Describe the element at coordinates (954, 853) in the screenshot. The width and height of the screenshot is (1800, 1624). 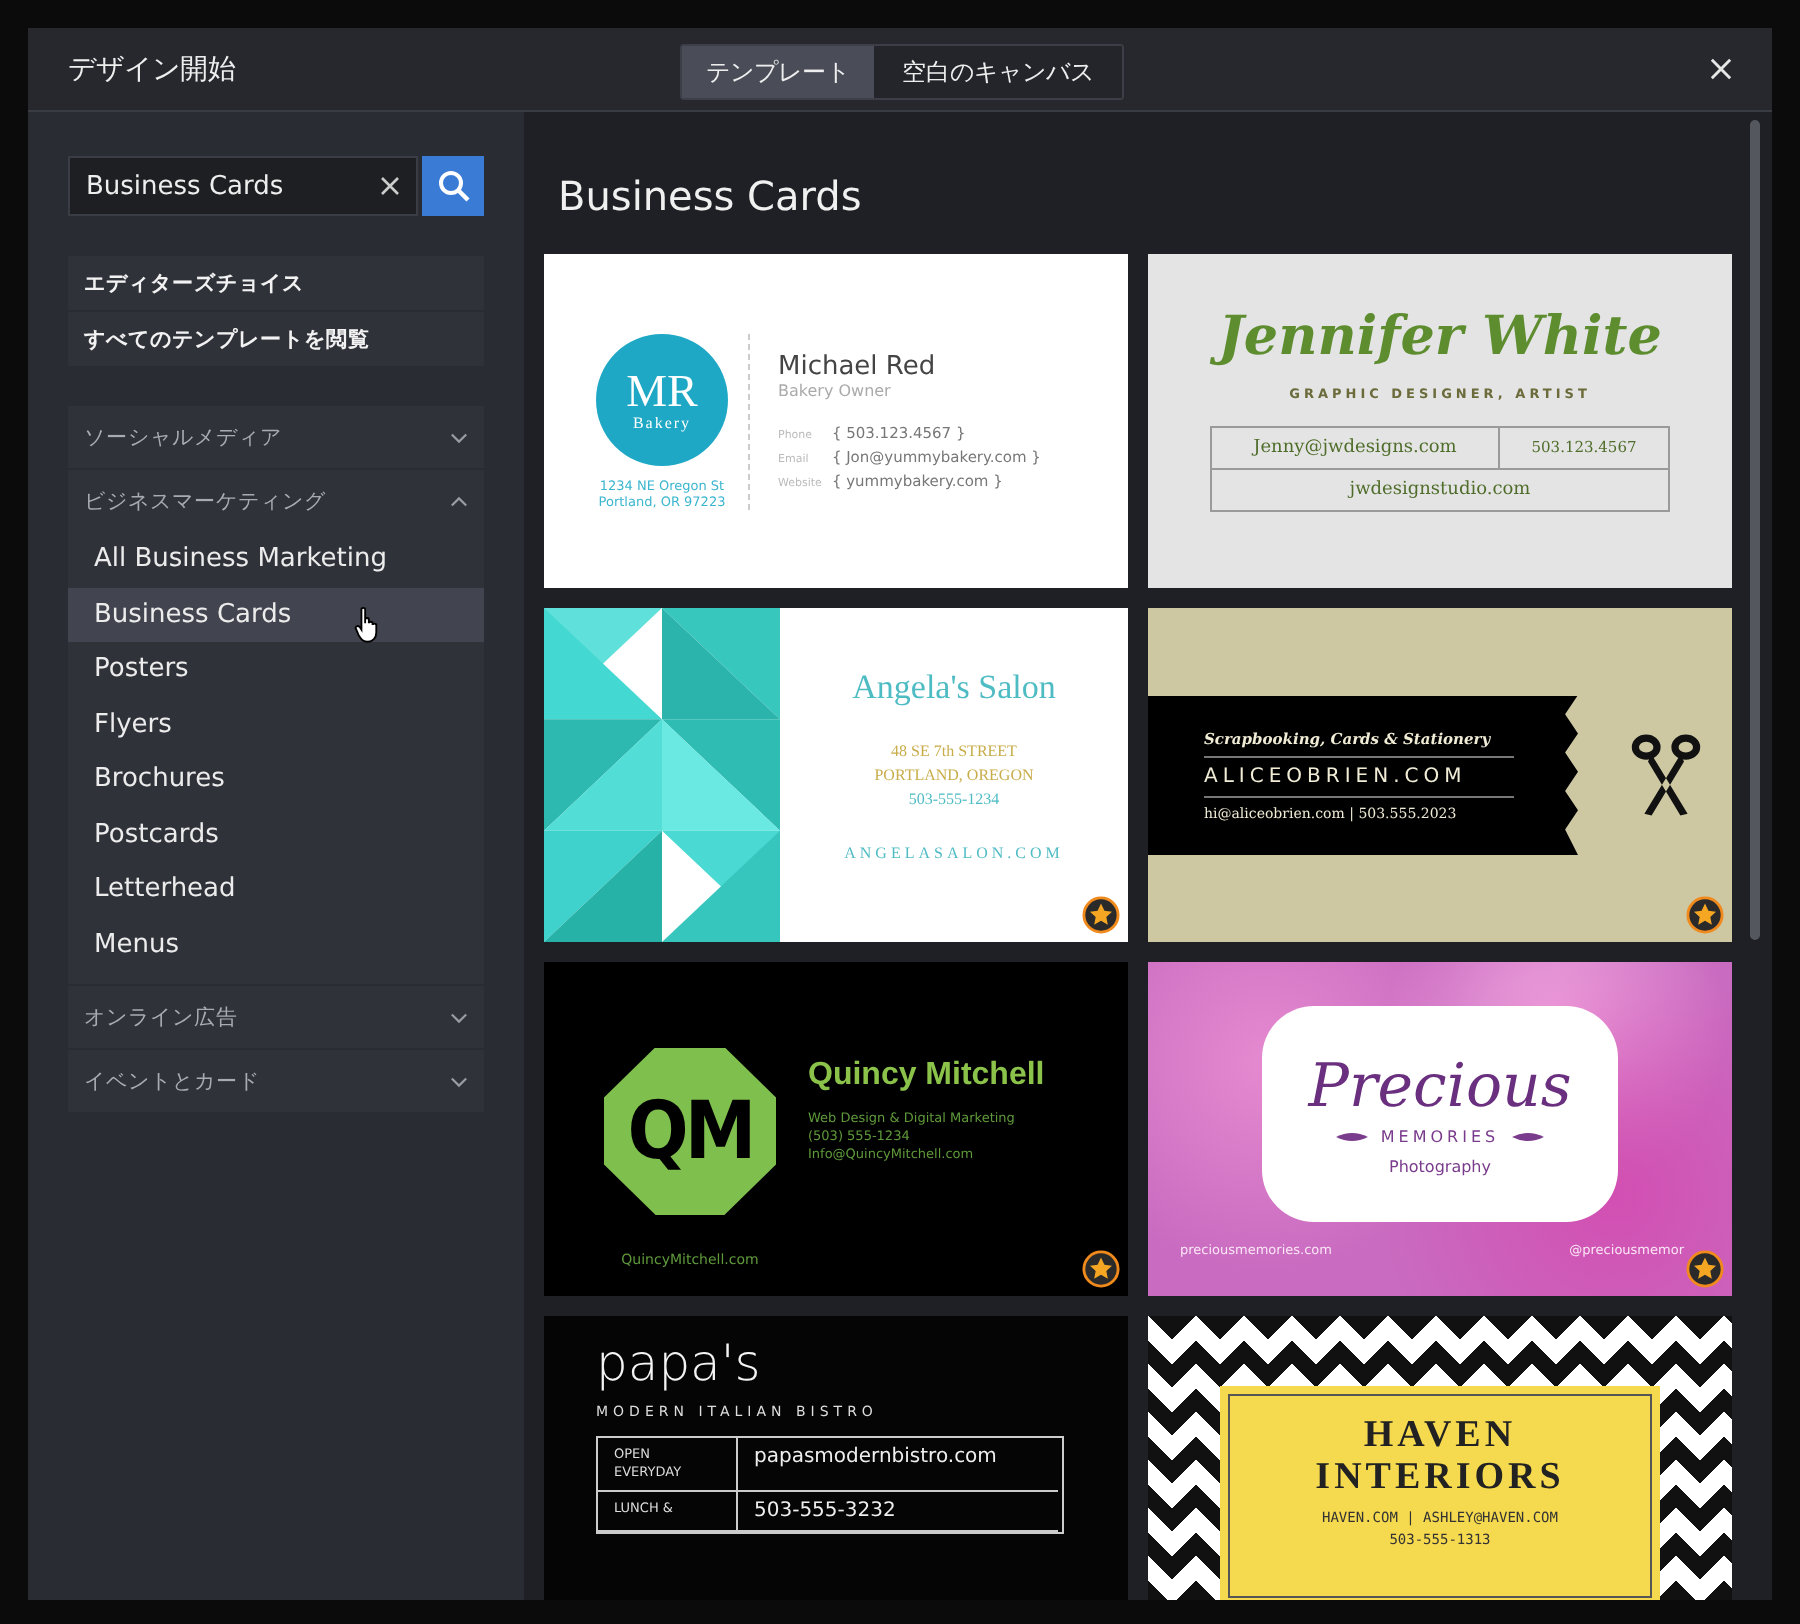
I see `website-text: ANGELASALON.COM` at that location.